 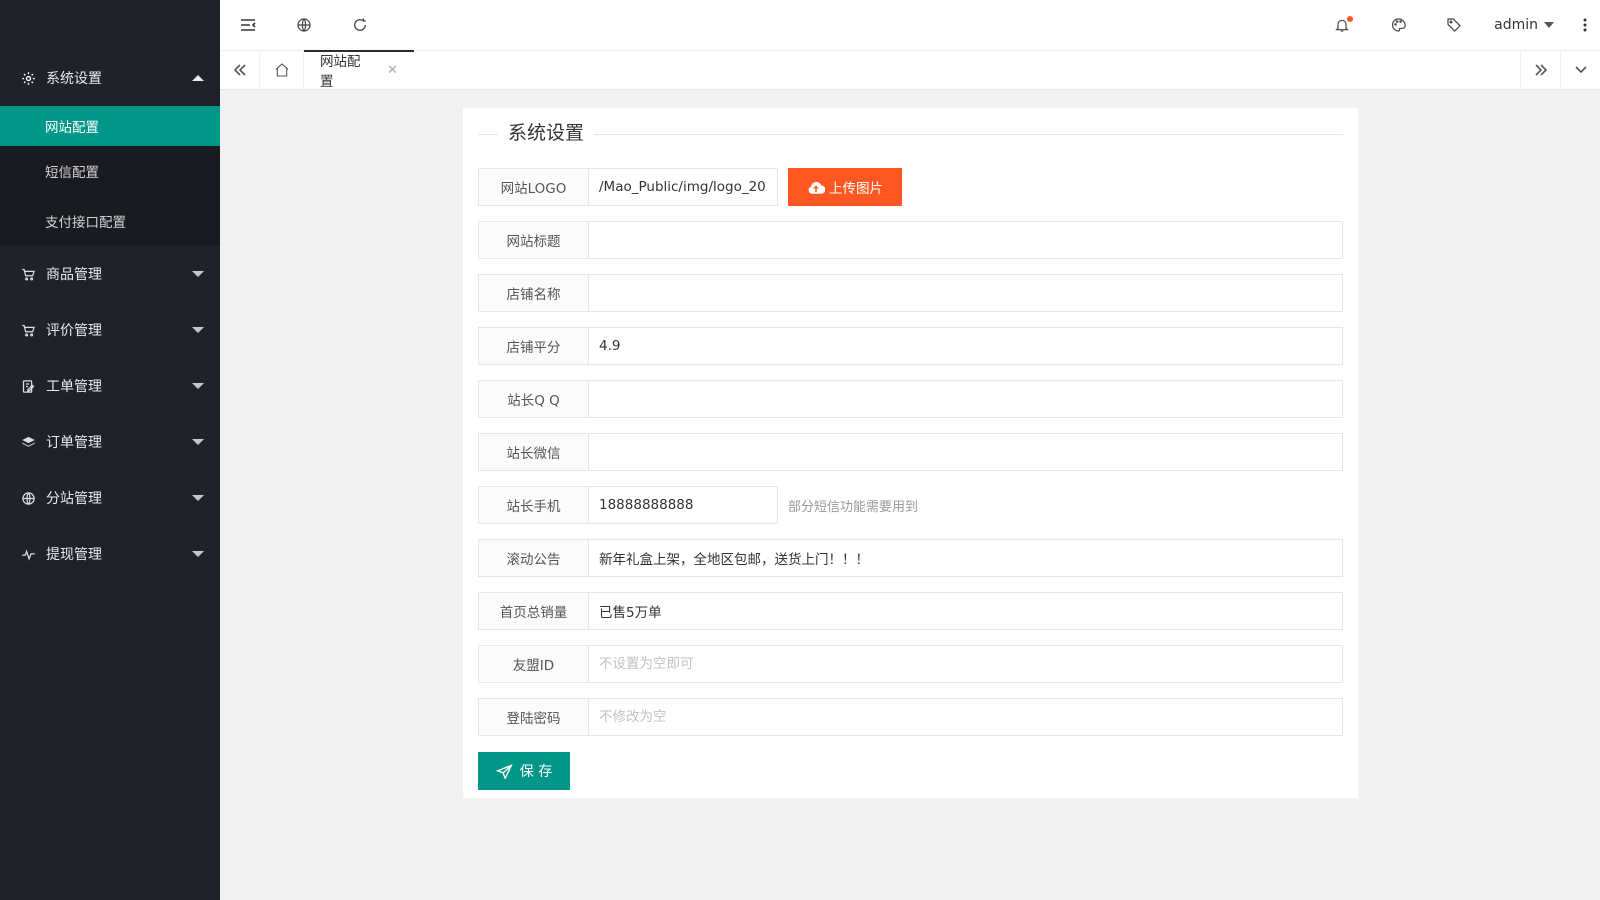 What do you see at coordinates (504, 771) in the screenshot?
I see `send-icon` at bounding box center [504, 771].